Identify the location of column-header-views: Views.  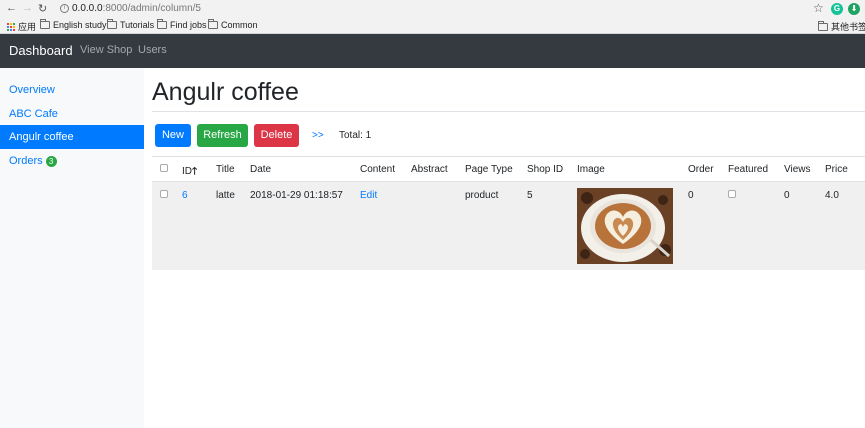
(797, 169).